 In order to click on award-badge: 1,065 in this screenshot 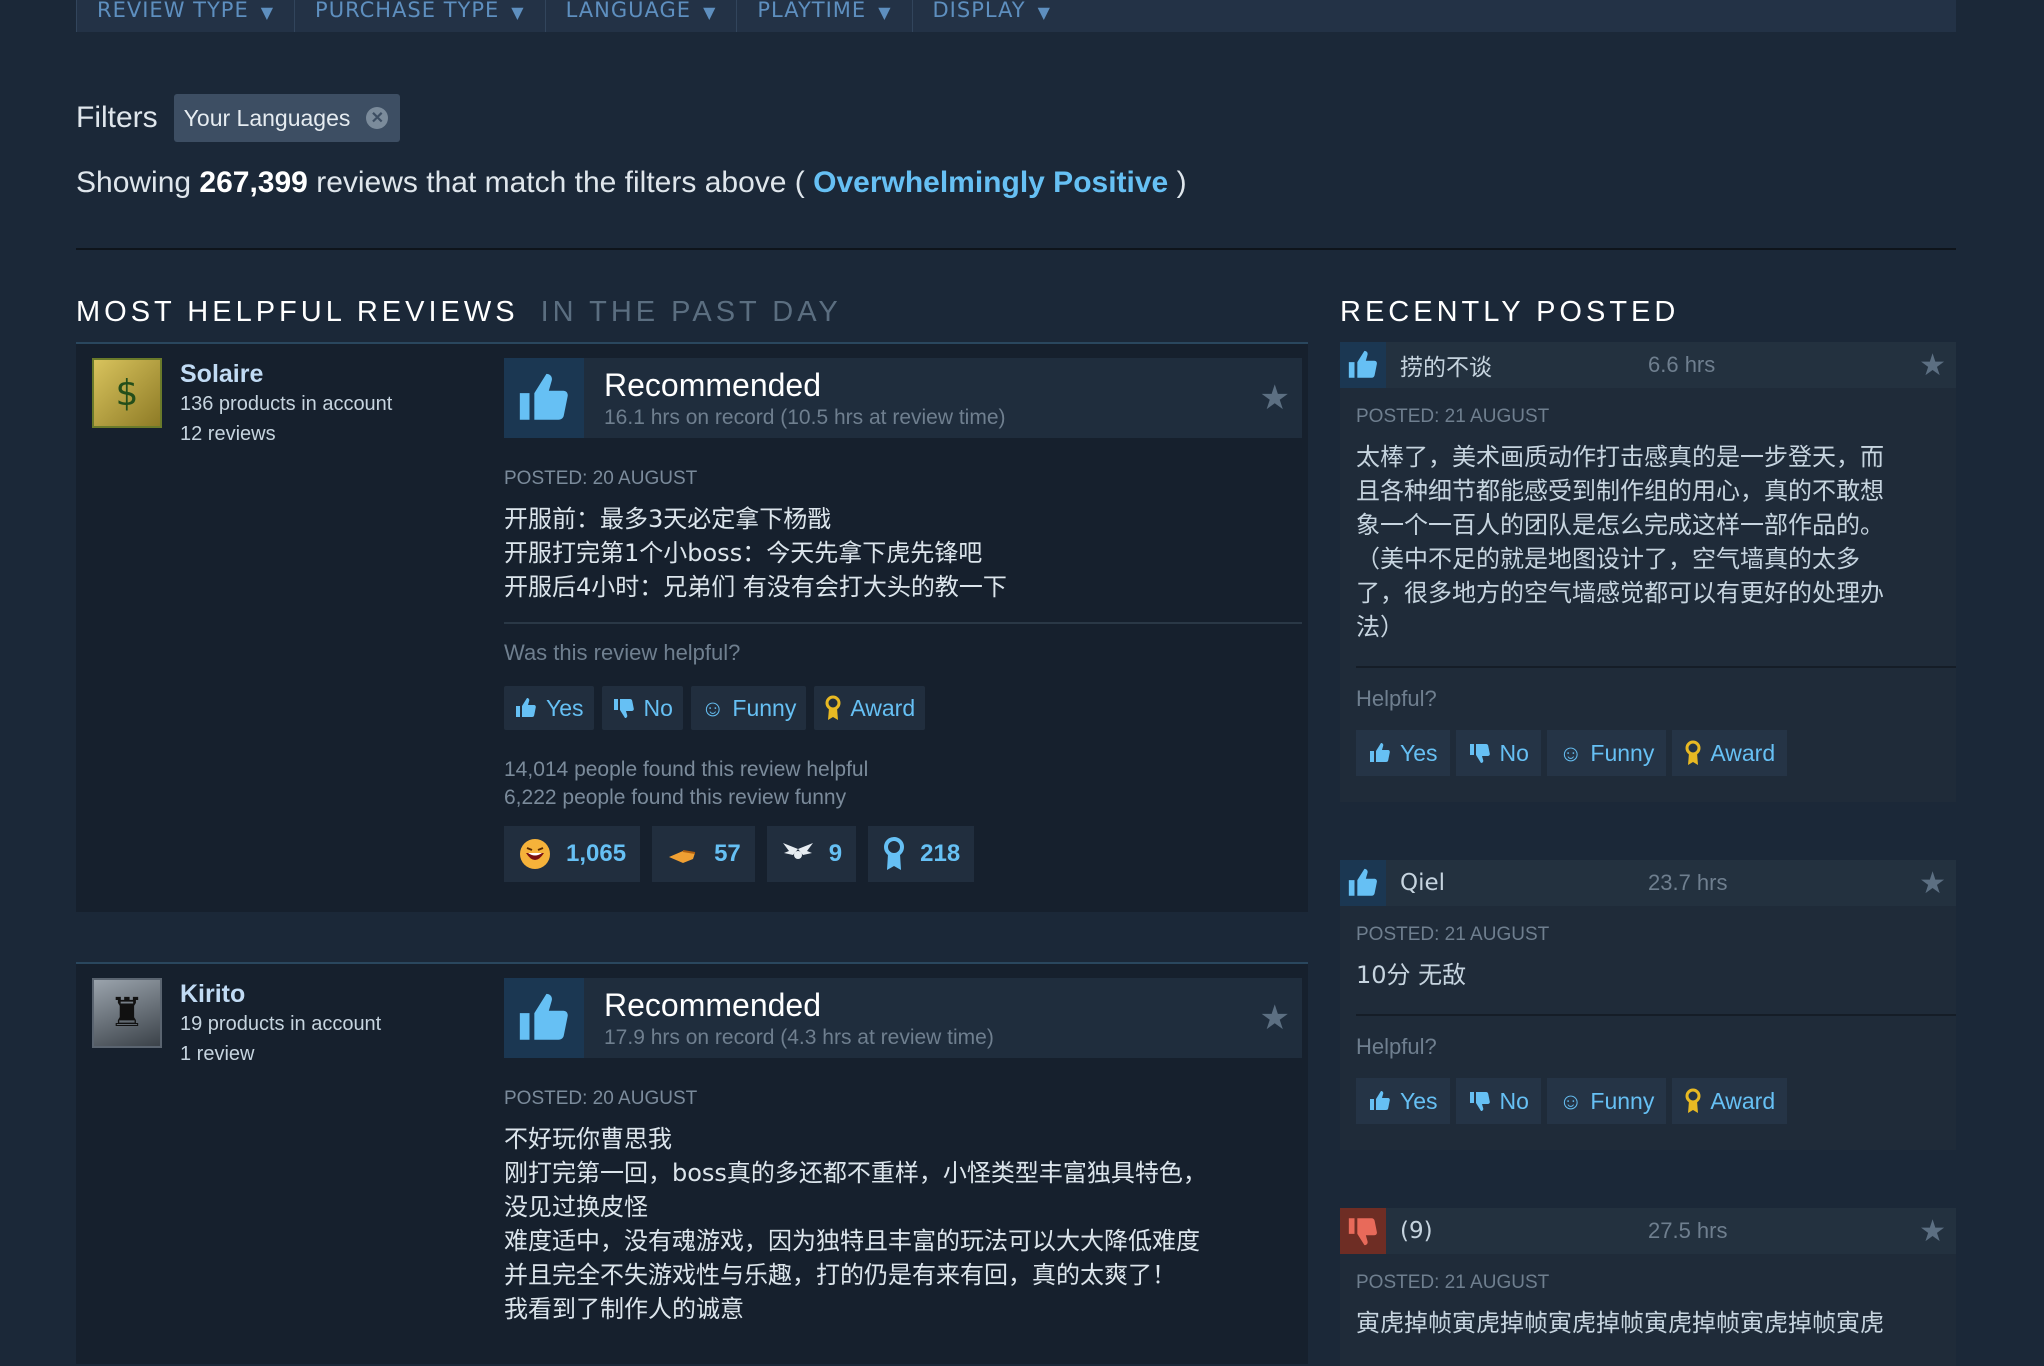, I will do `click(572, 854)`.